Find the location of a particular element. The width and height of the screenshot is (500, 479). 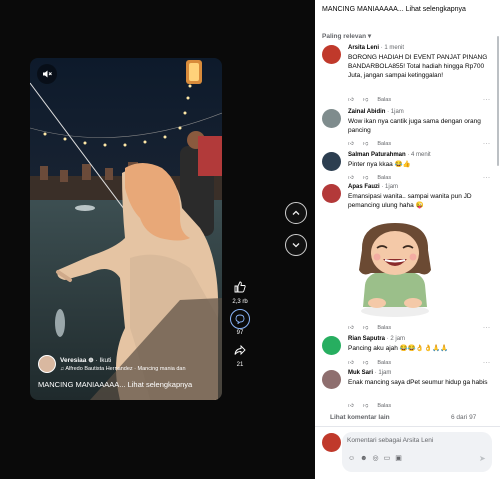

scrollbar is located at coordinates (498, 101).